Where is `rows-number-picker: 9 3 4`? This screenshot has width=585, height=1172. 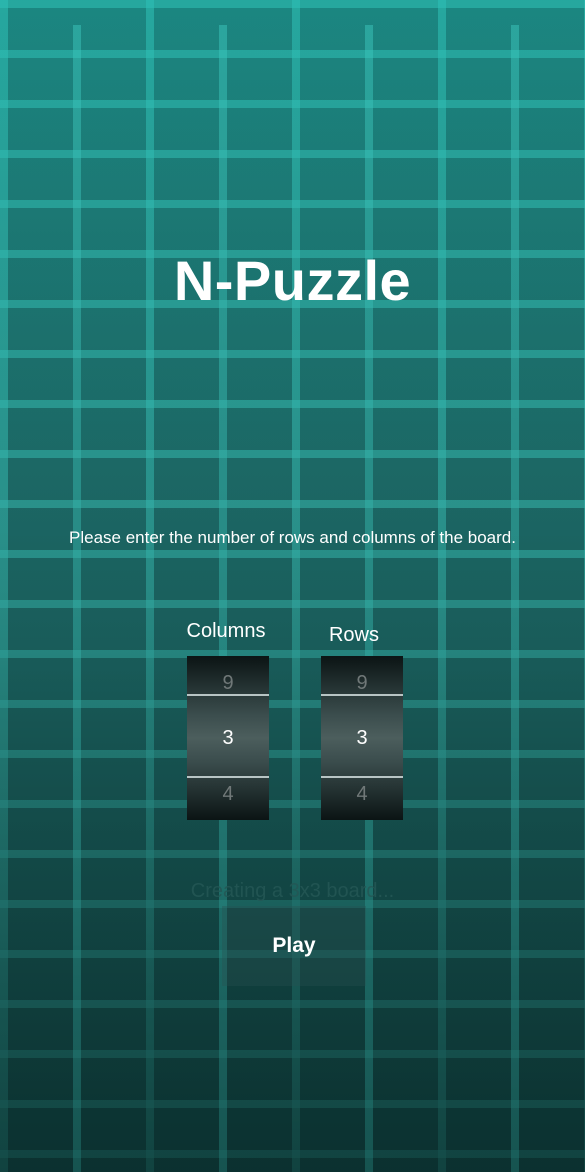
rows-number-picker: 9 3 4 is located at coordinates (362, 738).